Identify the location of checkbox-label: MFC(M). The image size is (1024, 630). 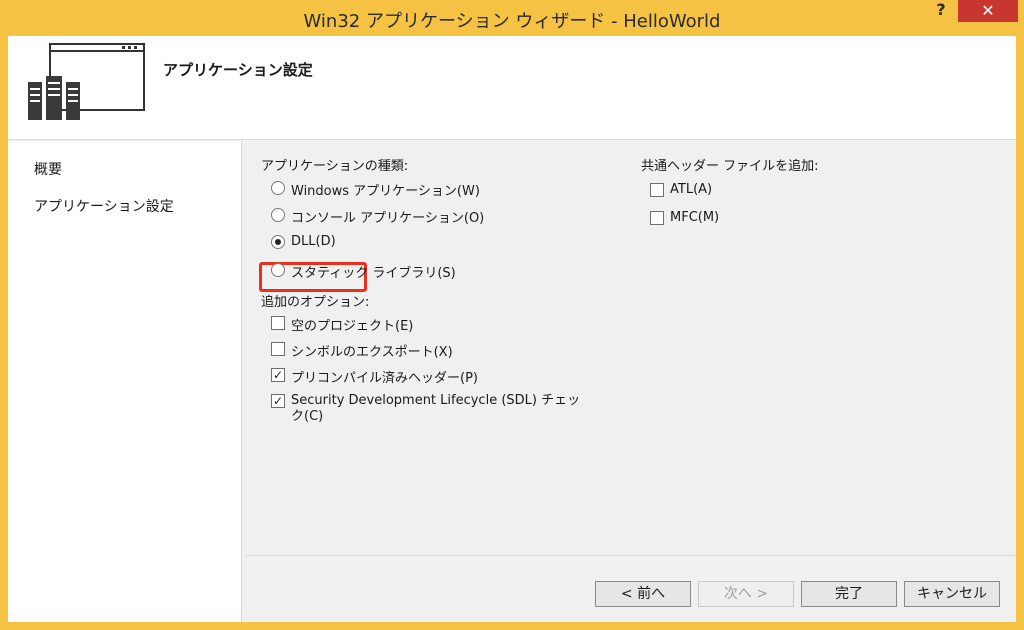
(695, 217).